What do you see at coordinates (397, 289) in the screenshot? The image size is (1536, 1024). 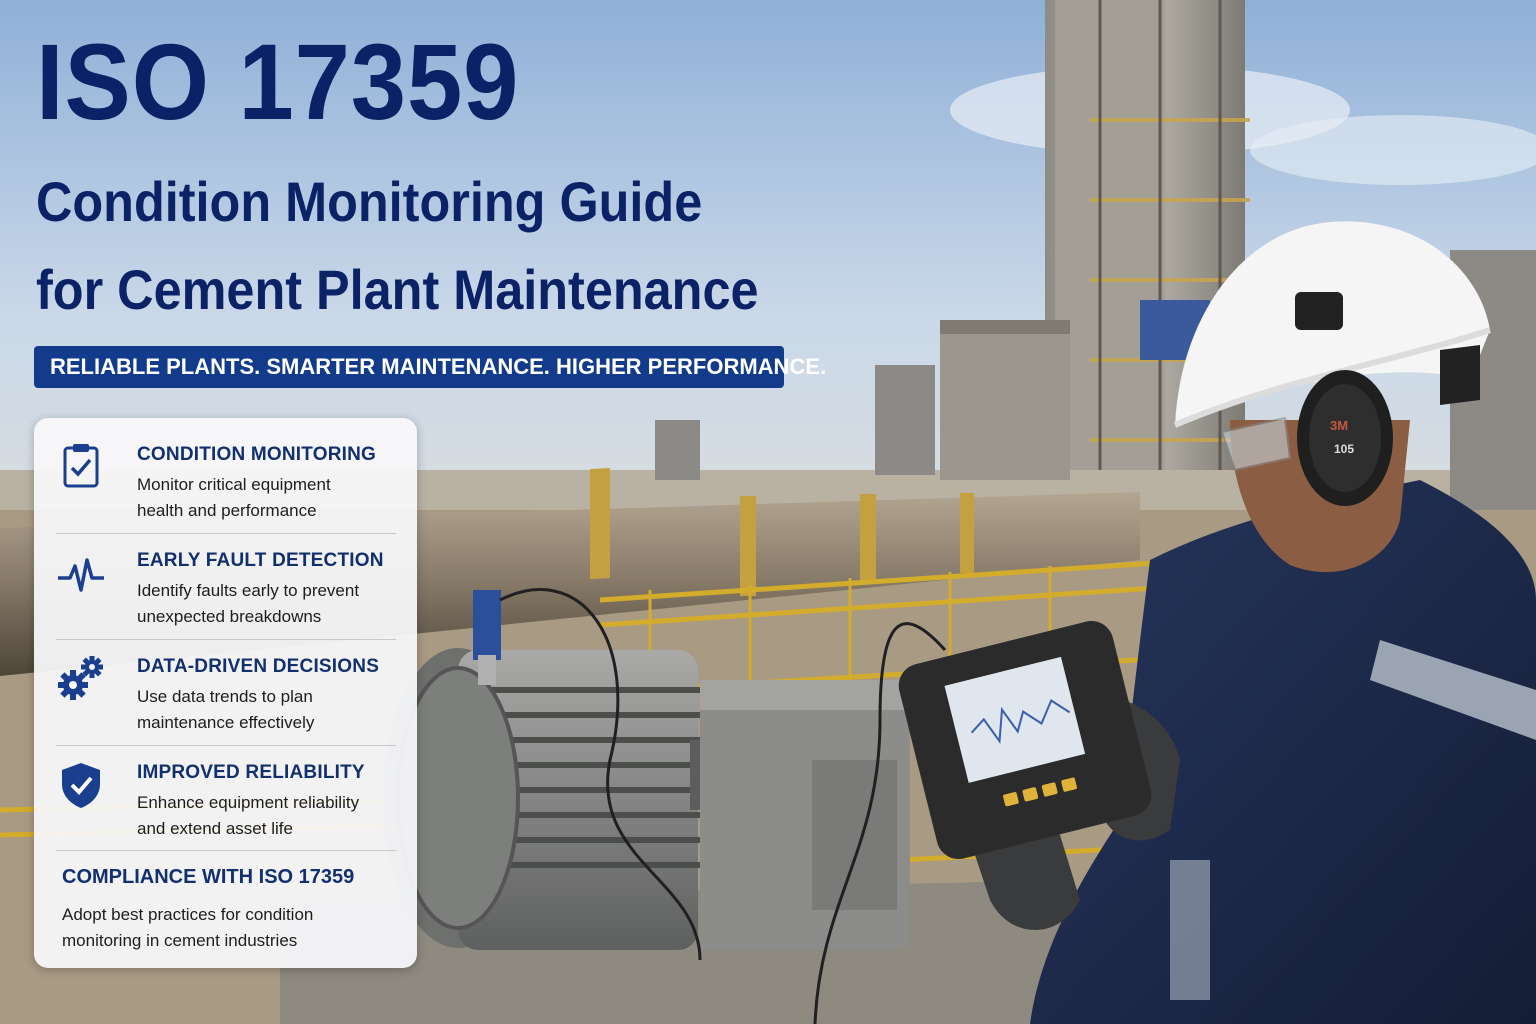 I see `page-subtitle-line-2: for Cement Plant Maintenance` at bounding box center [397, 289].